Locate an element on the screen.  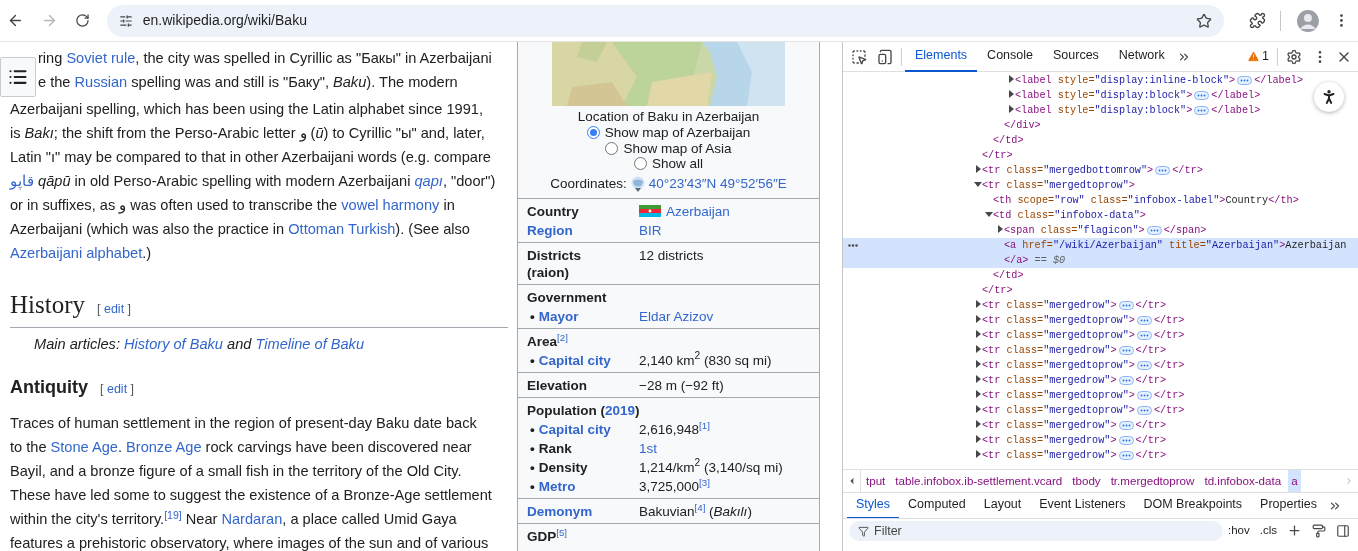
link: 2019 is located at coordinates (620, 410).